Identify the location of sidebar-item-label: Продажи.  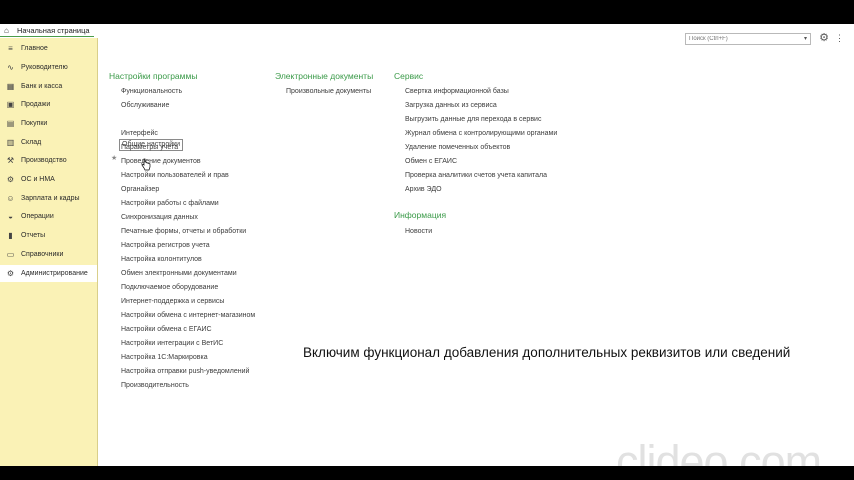
(36, 104).